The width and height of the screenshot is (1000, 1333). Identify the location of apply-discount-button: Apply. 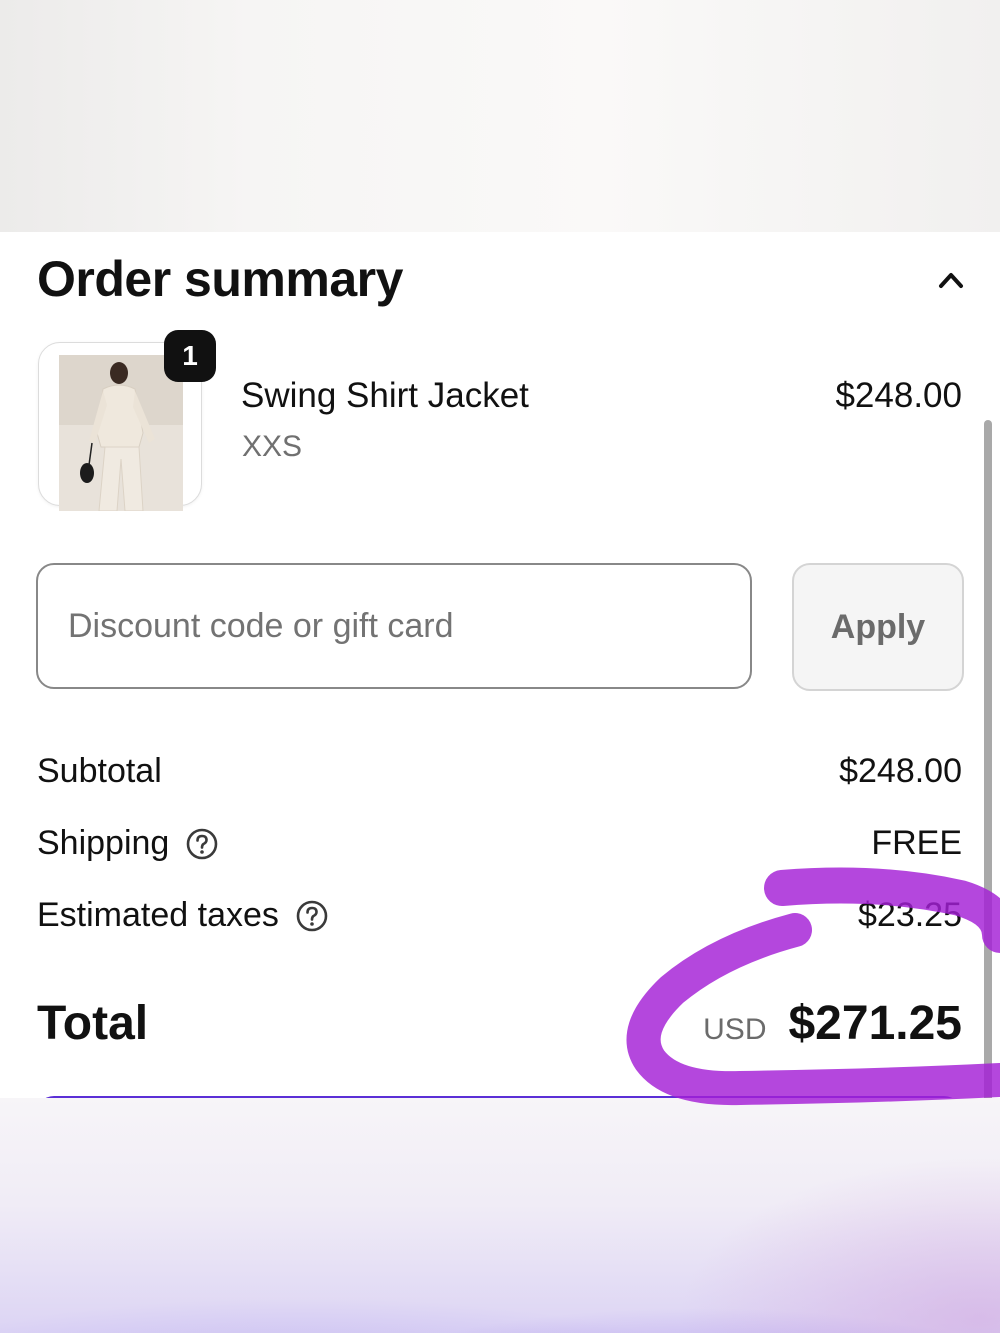
(878, 627).